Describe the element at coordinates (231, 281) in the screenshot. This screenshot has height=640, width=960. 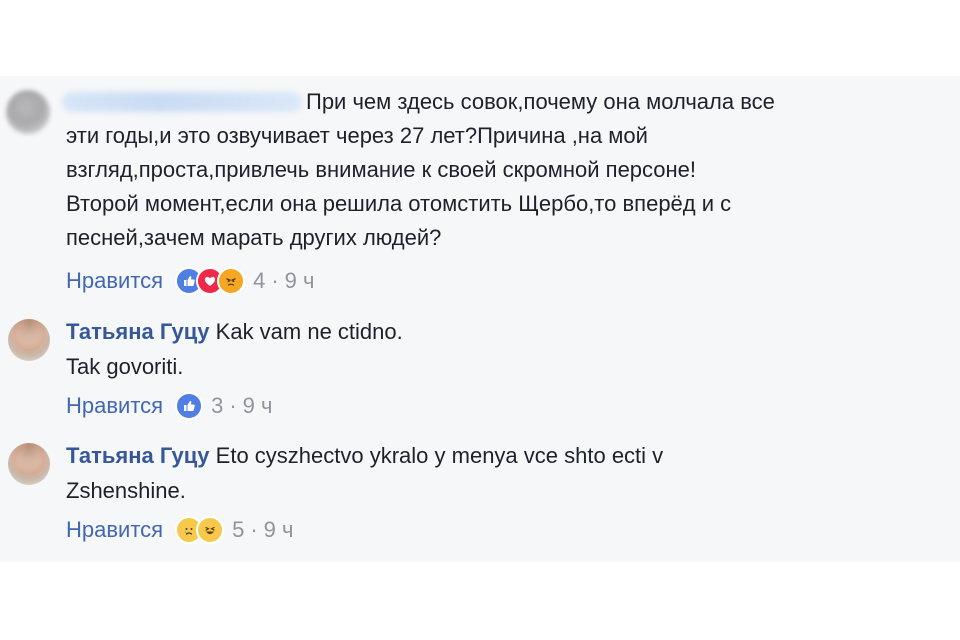
I see `angry-icon` at that location.